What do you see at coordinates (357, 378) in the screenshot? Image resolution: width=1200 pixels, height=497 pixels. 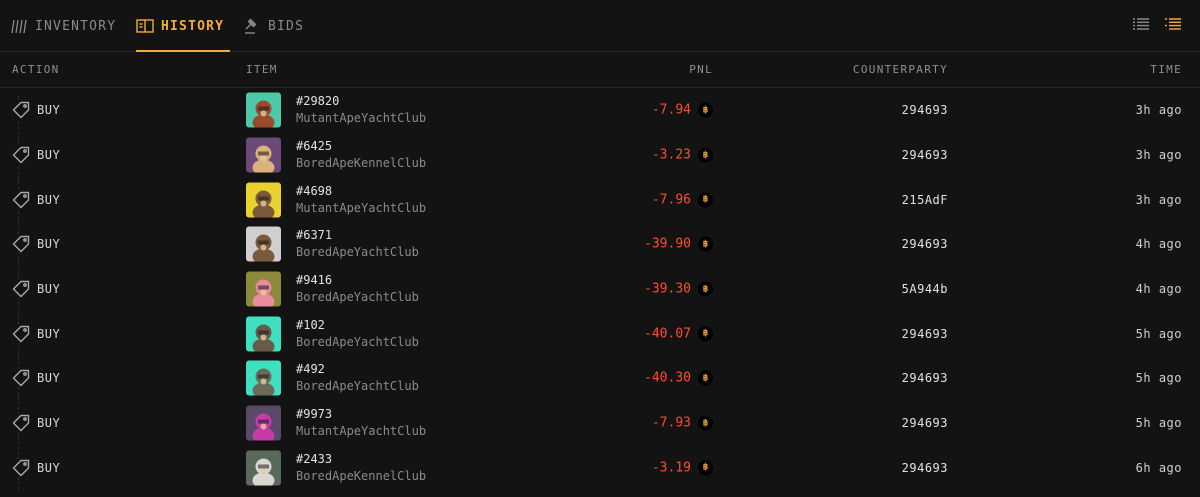 I see `item-cell: #492 BoredApeYachtClub` at bounding box center [357, 378].